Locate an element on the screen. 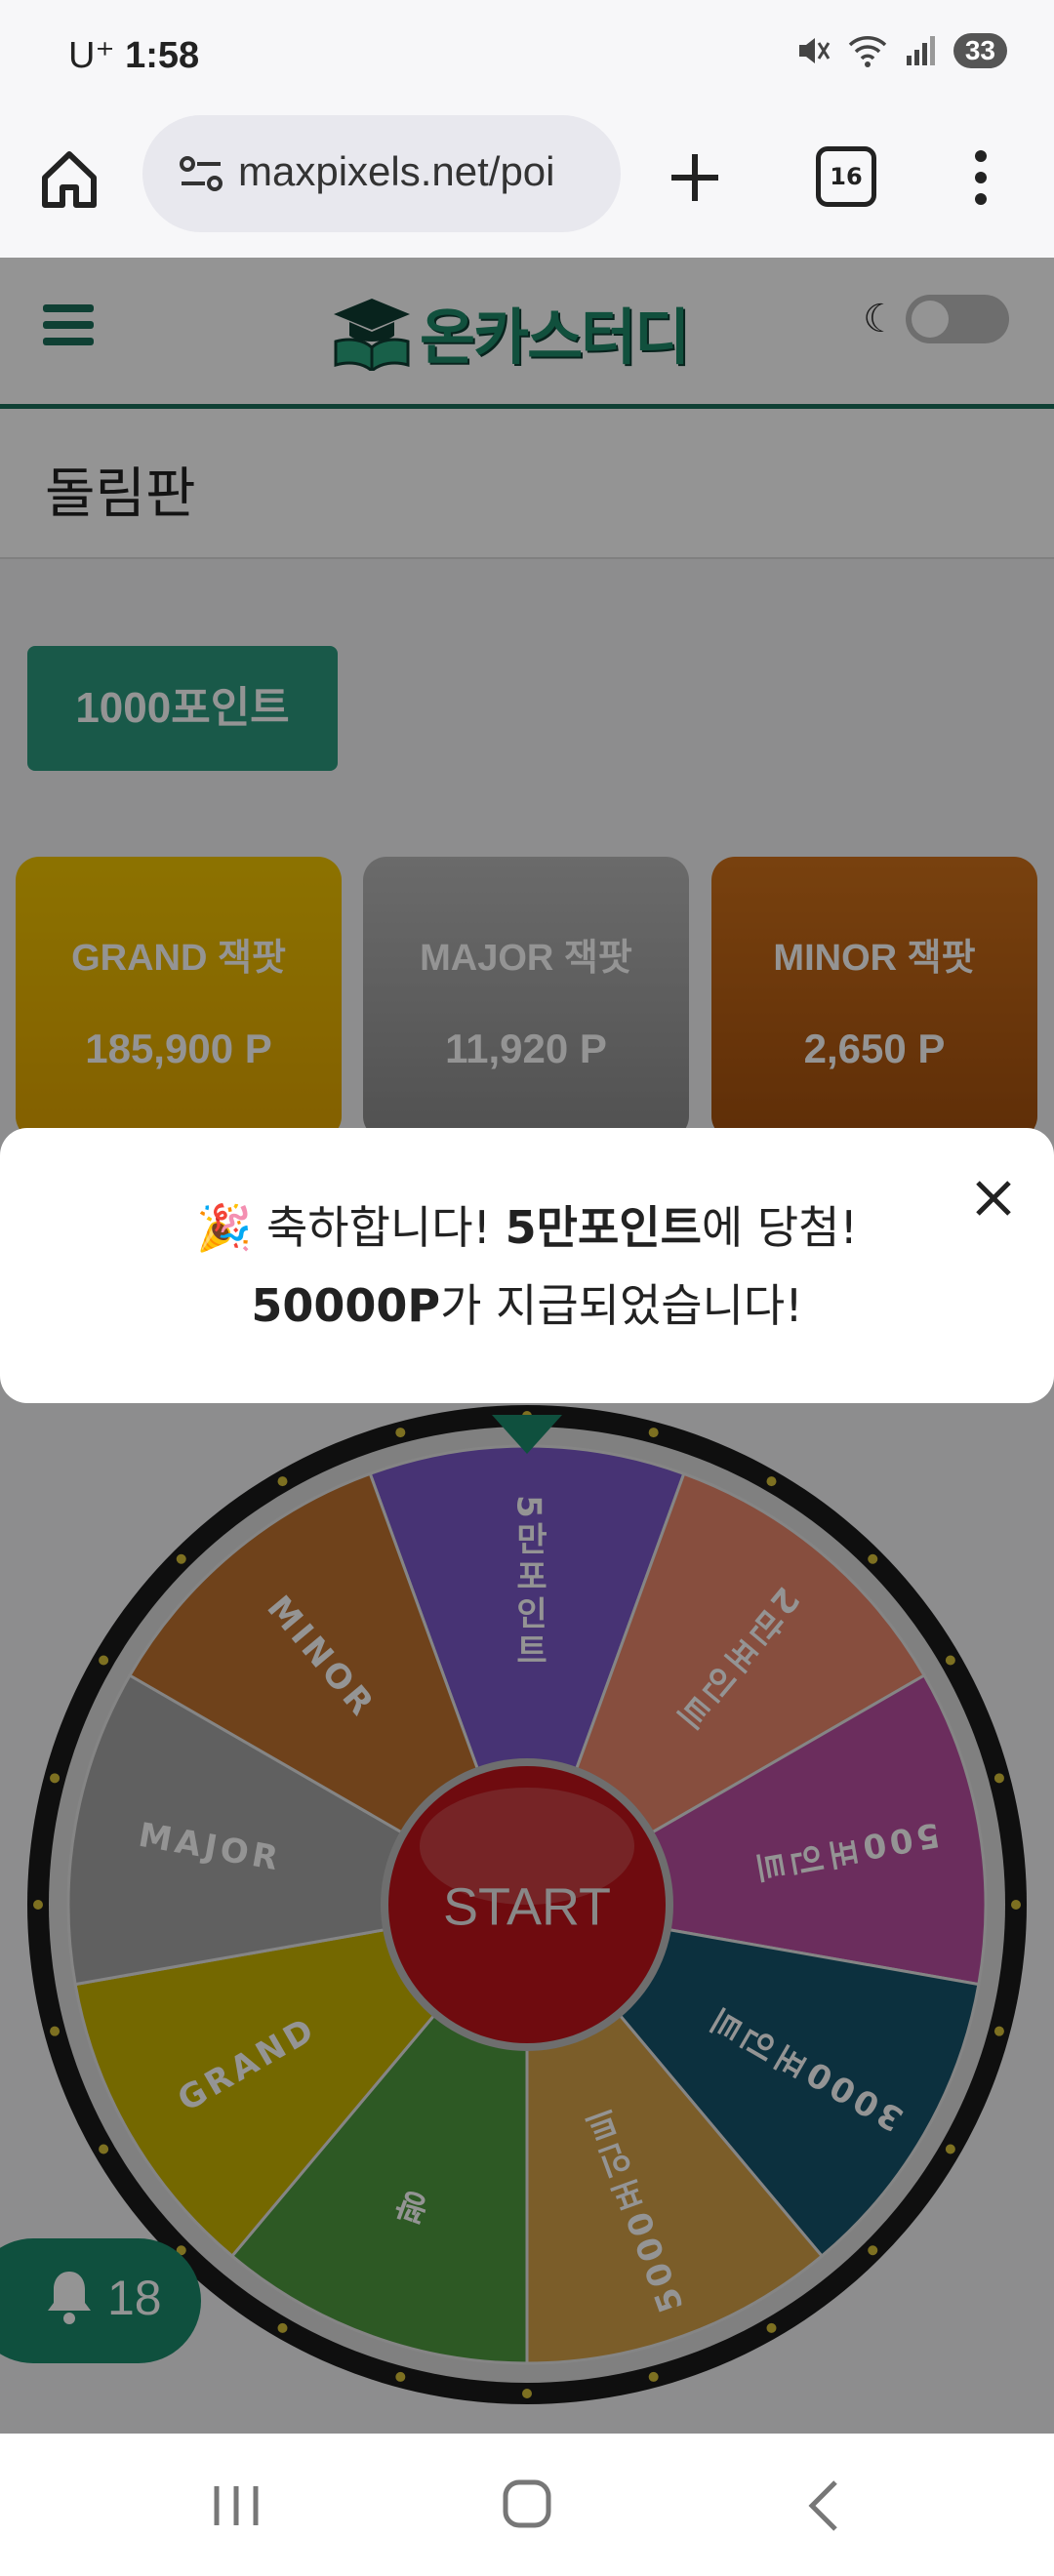 This screenshot has height=2576, width=1054. recent-apps-icon is located at coordinates (236, 2505).